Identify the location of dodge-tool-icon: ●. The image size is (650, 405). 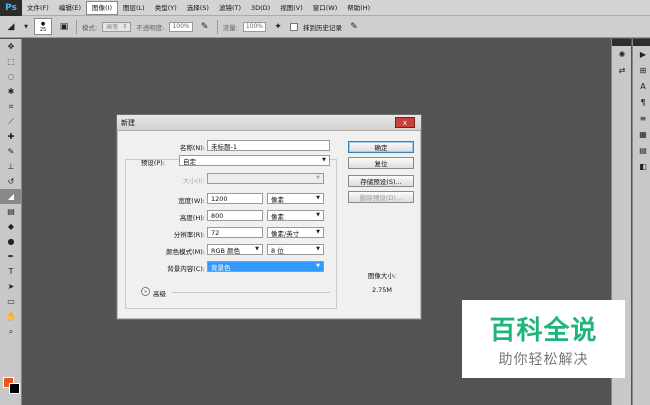
(11, 241).